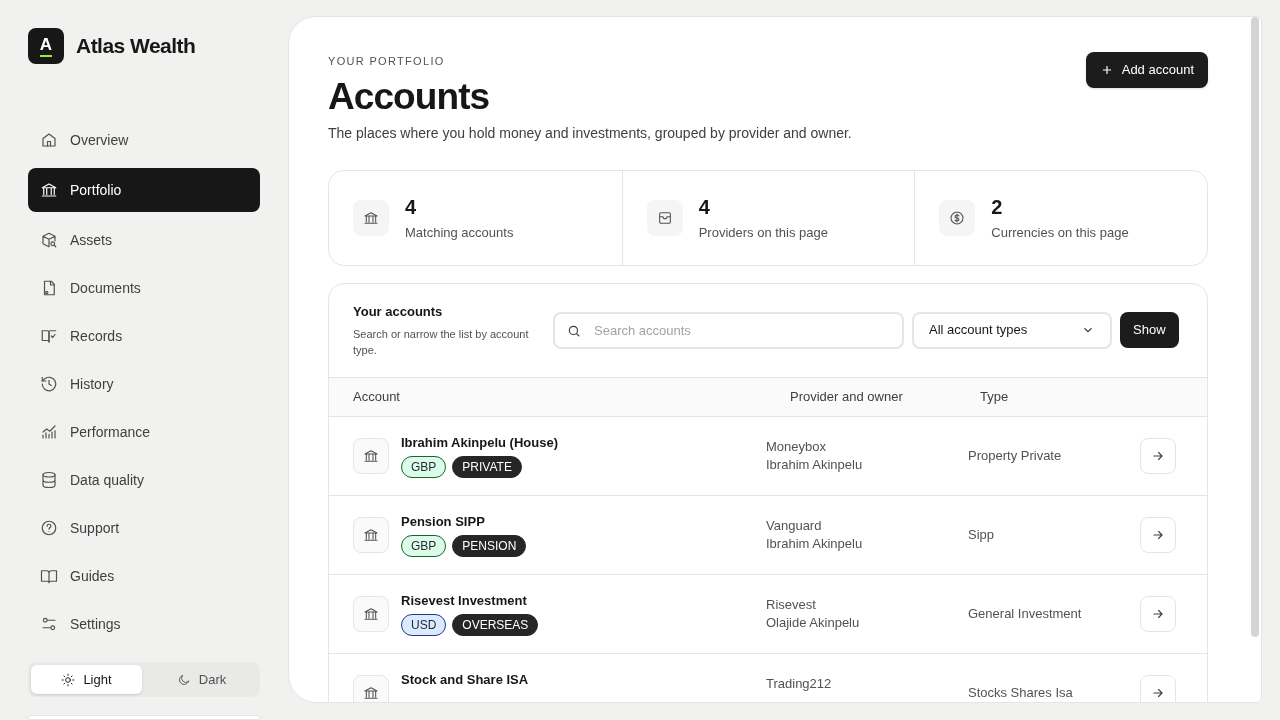 Image resolution: width=1280 pixels, height=720 pixels. Describe the element at coordinates (144, 432) in the screenshot. I see `nav-item: Performance` at that location.